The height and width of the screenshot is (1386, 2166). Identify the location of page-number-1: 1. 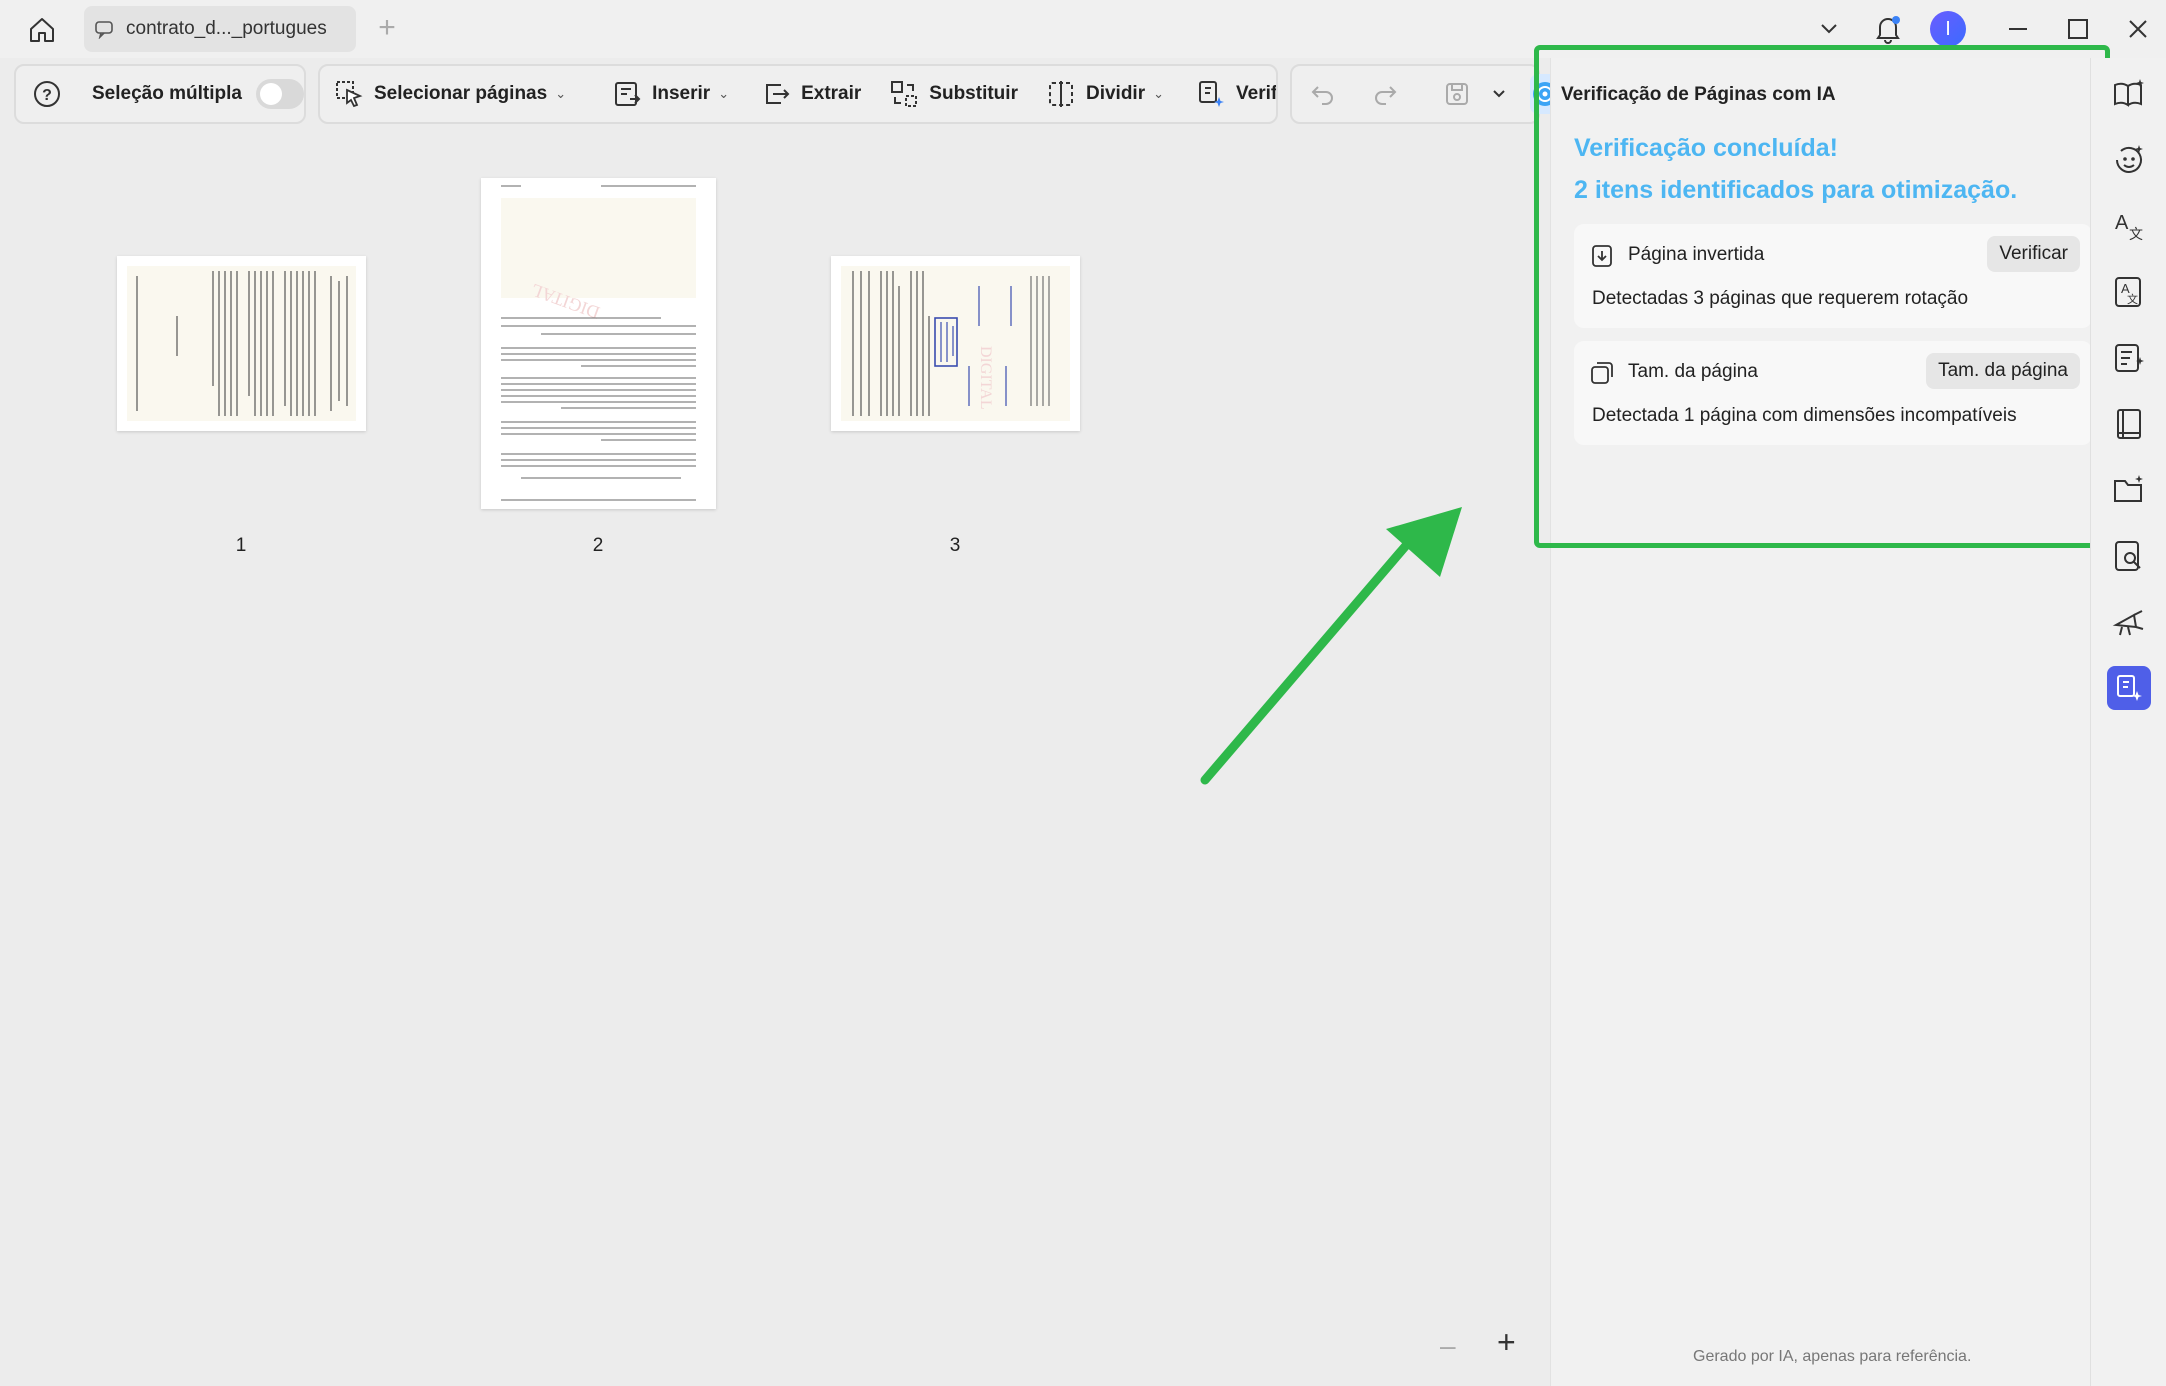
(241, 545).